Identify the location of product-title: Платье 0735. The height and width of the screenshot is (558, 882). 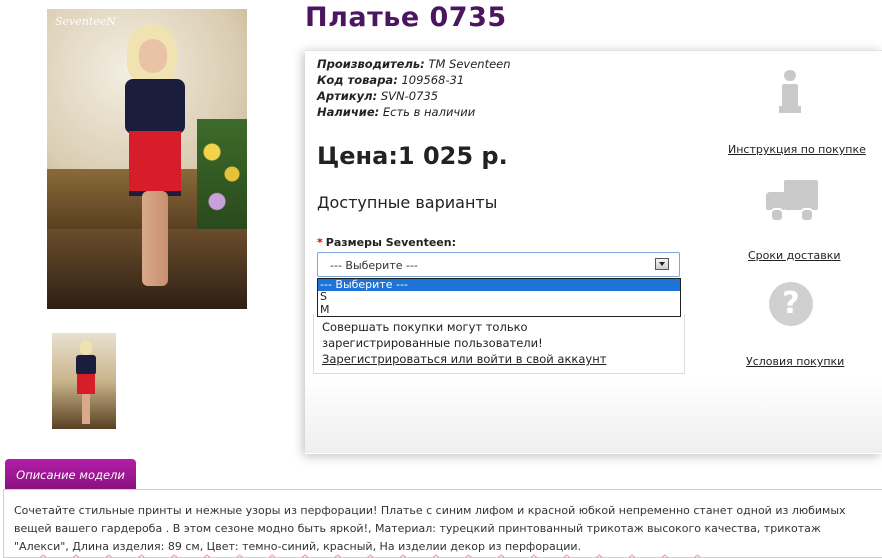
(406, 17).